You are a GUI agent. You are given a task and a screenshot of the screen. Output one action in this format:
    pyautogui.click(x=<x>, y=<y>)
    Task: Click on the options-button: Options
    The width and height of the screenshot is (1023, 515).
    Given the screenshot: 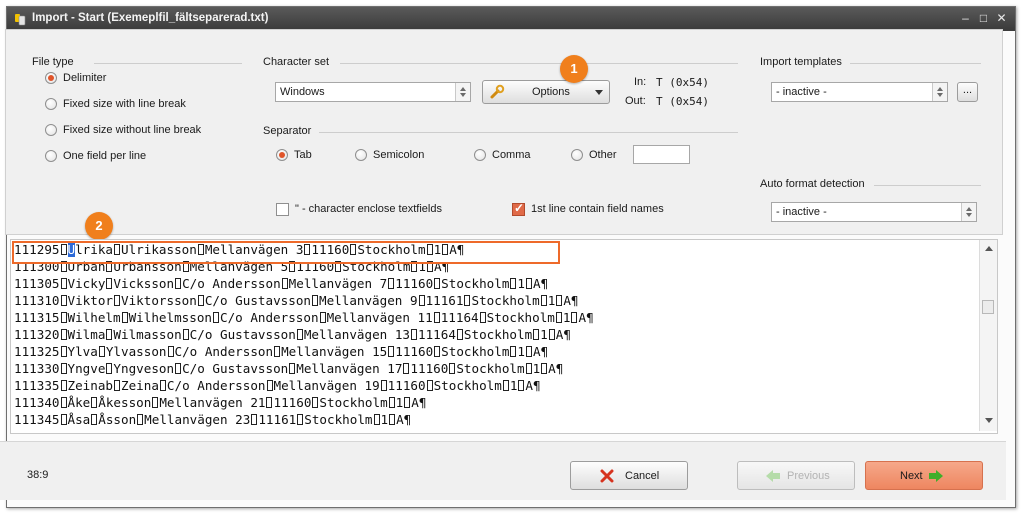 What is the action you would take?
    pyautogui.click(x=546, y=92)
    